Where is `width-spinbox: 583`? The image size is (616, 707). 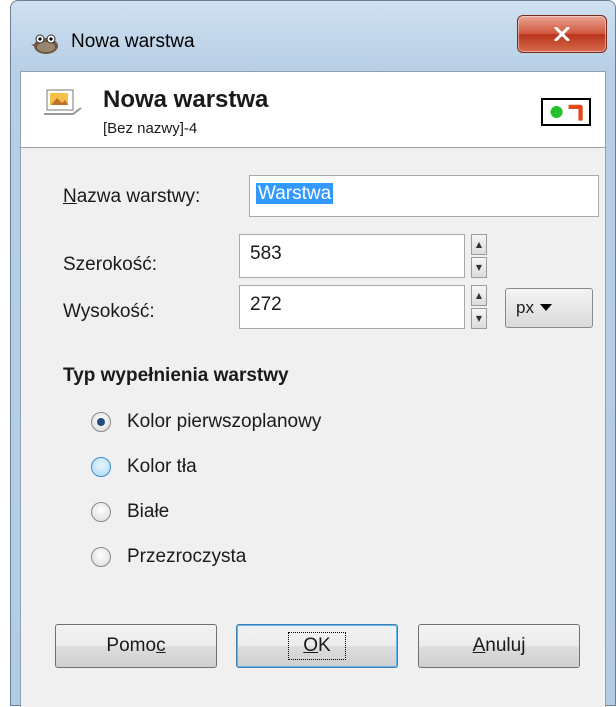
width-spinbox: 583 is located at coordinates (352, 256).